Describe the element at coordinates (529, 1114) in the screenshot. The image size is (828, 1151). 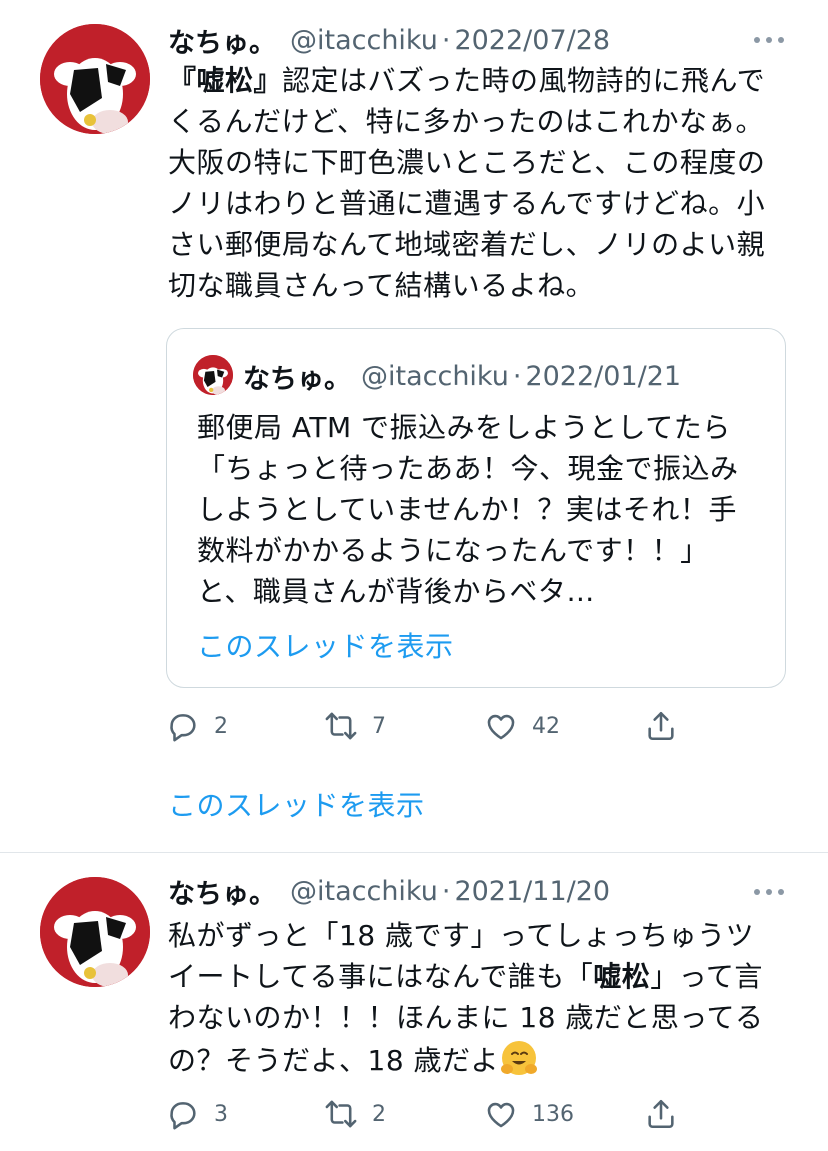
I see `like-button: 136` at that location.